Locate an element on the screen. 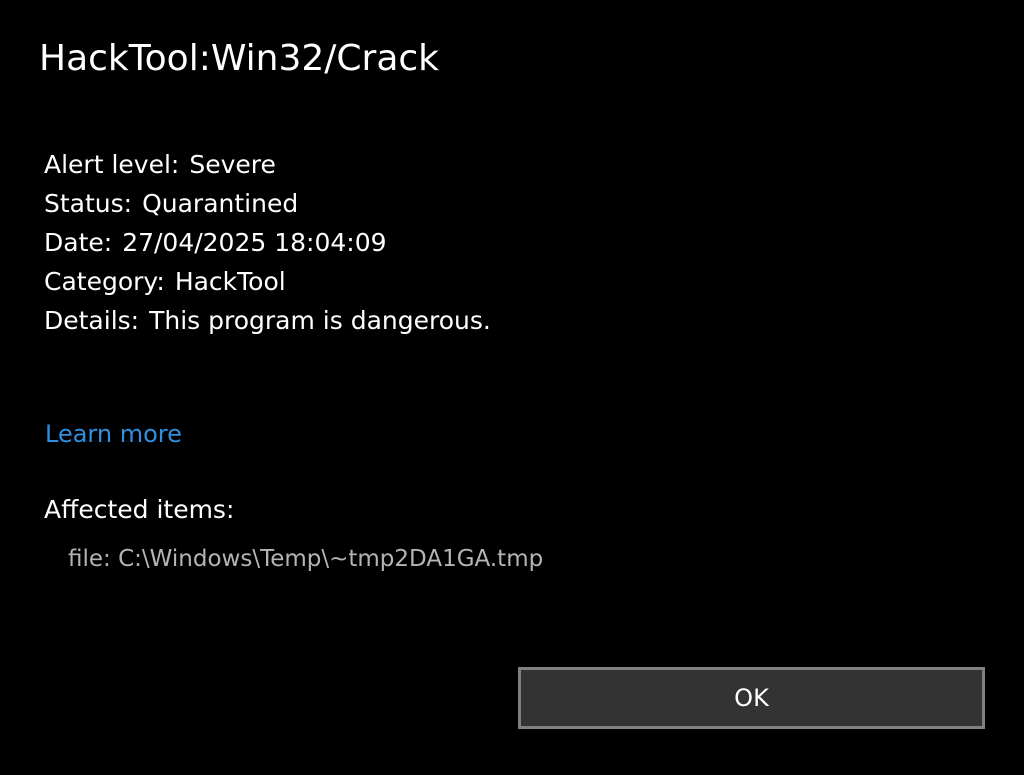  detail-details: Details: This program is dangerous. is located at coordinates (267, 323).